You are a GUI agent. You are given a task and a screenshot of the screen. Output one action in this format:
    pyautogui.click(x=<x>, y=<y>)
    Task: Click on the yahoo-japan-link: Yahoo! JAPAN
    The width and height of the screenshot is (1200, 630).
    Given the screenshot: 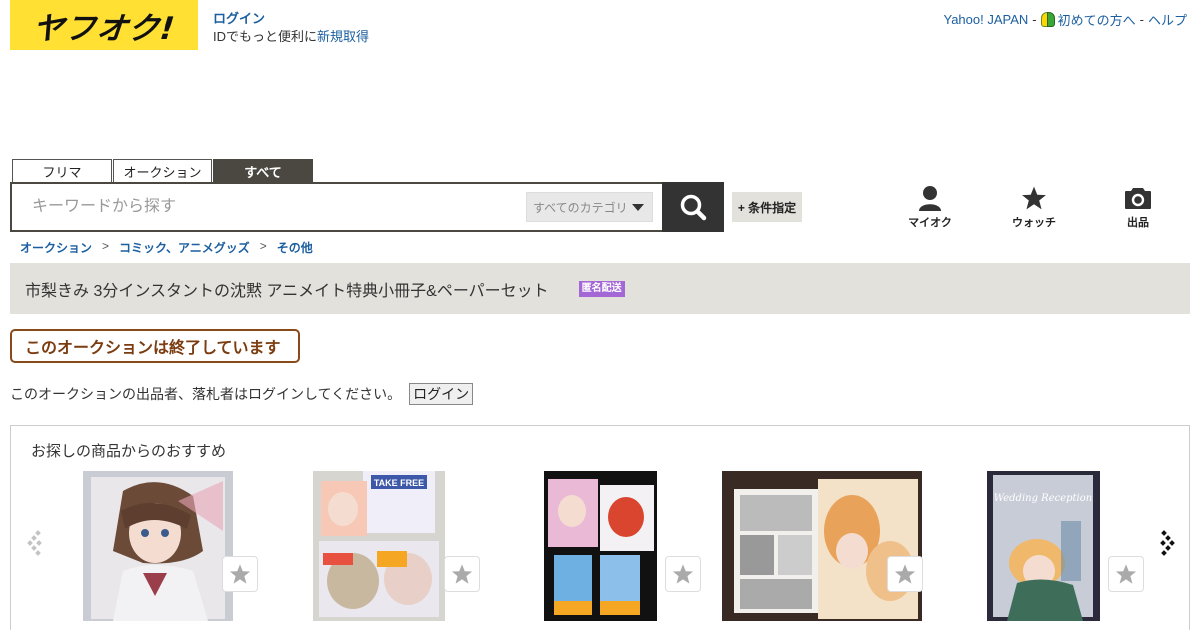 What is the action you would take?
    pyautogui.click(x=985, y=19)
    